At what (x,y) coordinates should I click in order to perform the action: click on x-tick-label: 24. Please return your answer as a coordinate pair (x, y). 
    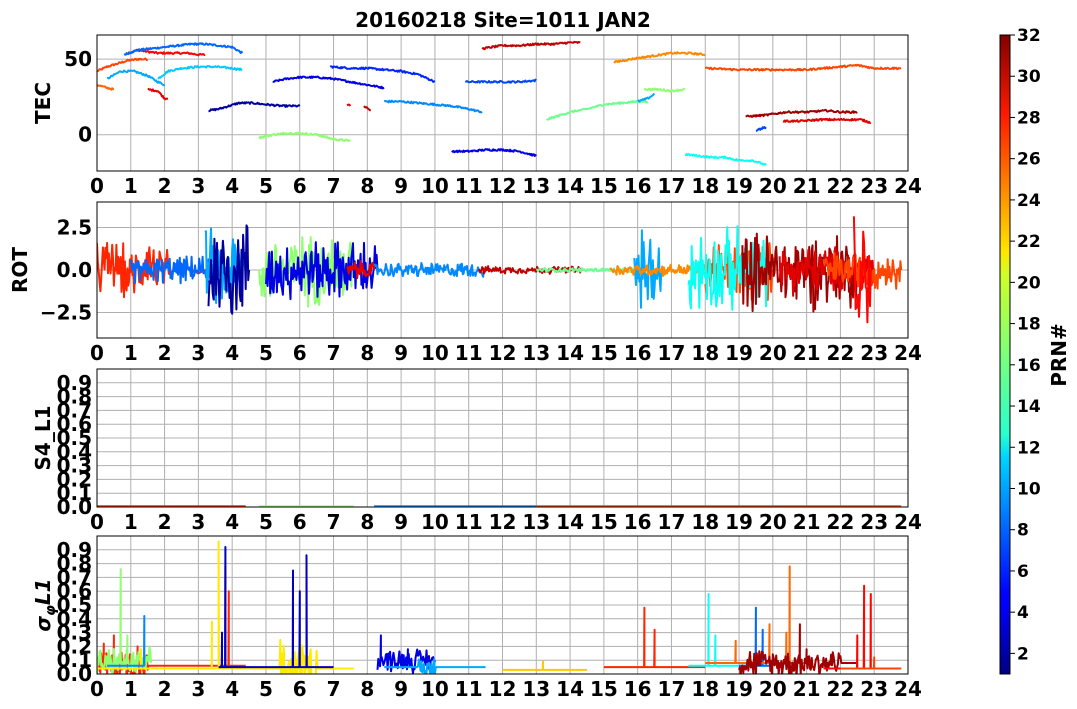
    Looking at the image, I should click on (908, 186).